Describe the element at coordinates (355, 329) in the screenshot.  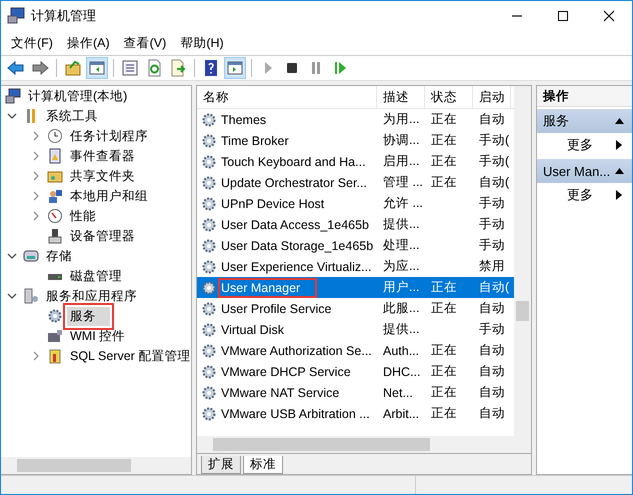
I see `table-row: Virtual Disk 提供... 手动` at that location.